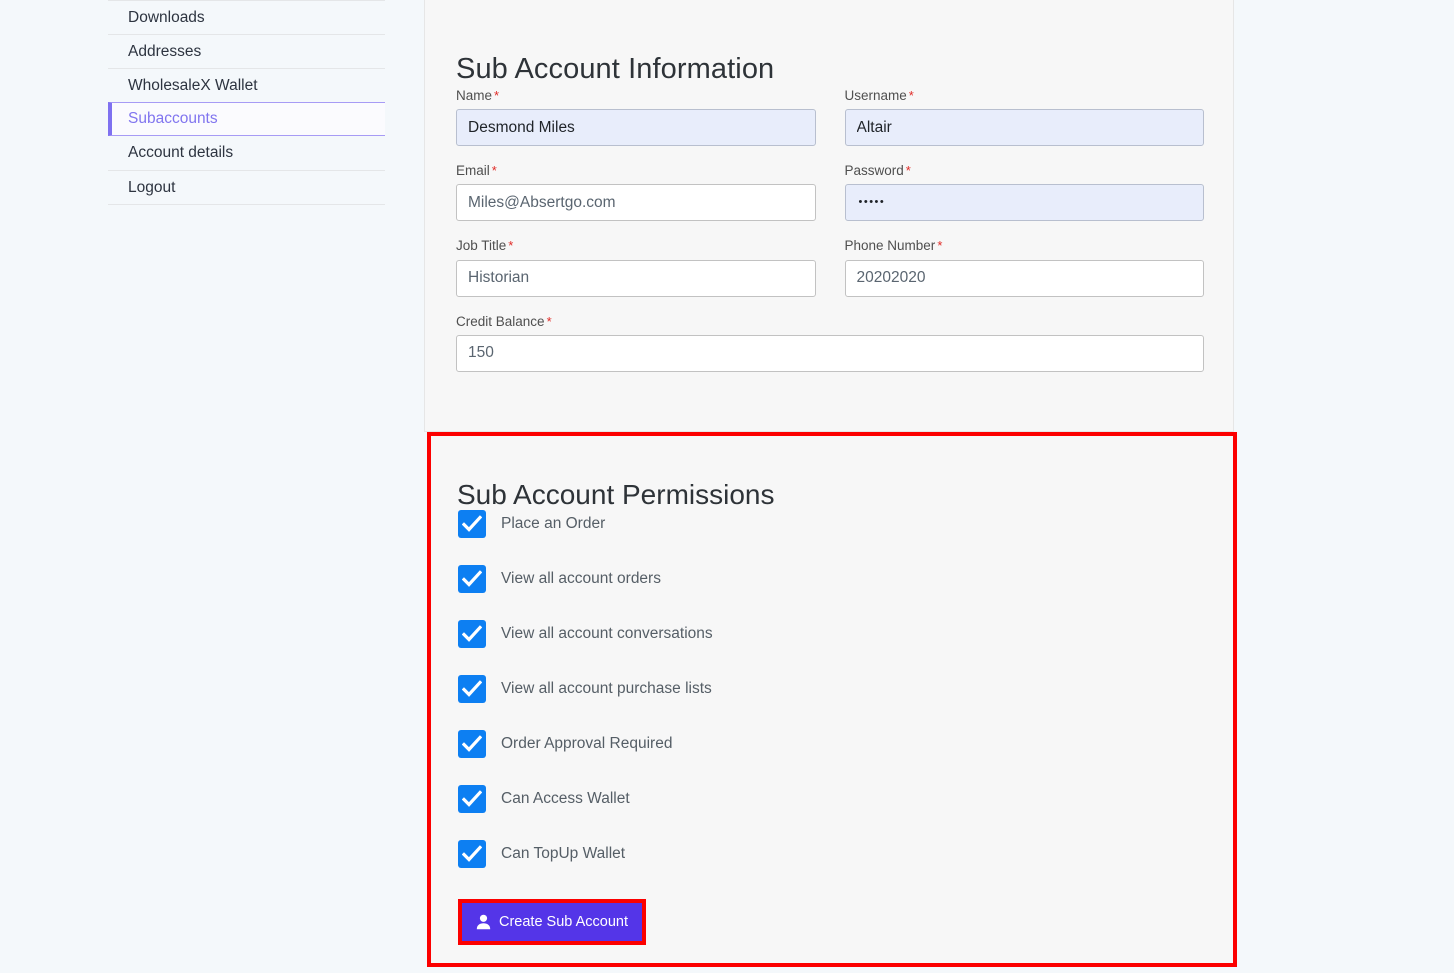  Describe the element at coordinates (246, 17) in the screenshot. I see `sidebar-item-downloads: Downloads` at that location.